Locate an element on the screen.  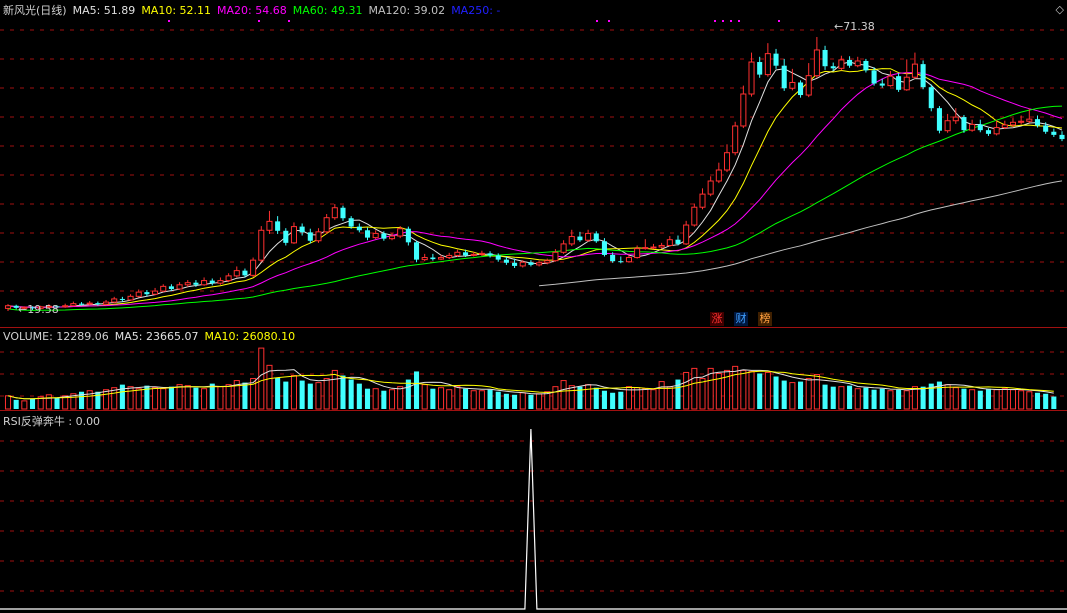
news-icon: 榜 is located at coordinates (765, 319).